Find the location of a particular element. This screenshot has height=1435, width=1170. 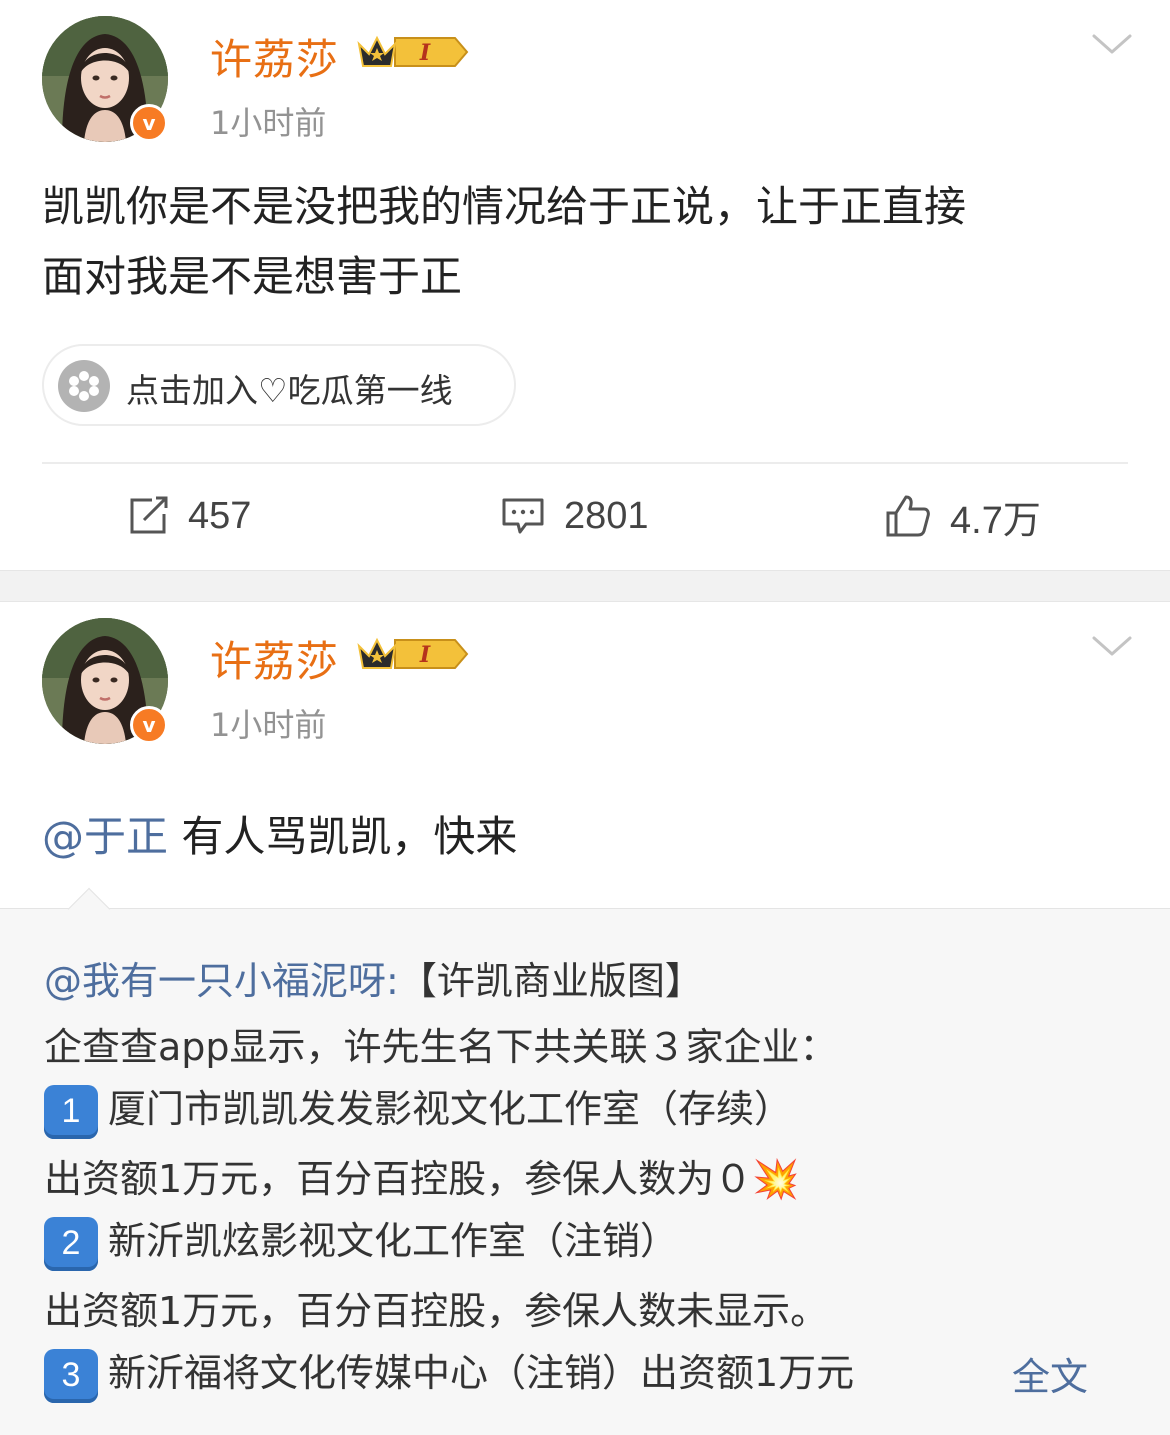

retweet-item: 1 厦门市凯凯发发影视文化工作室（存续） is located at coordinates (418, 1108).